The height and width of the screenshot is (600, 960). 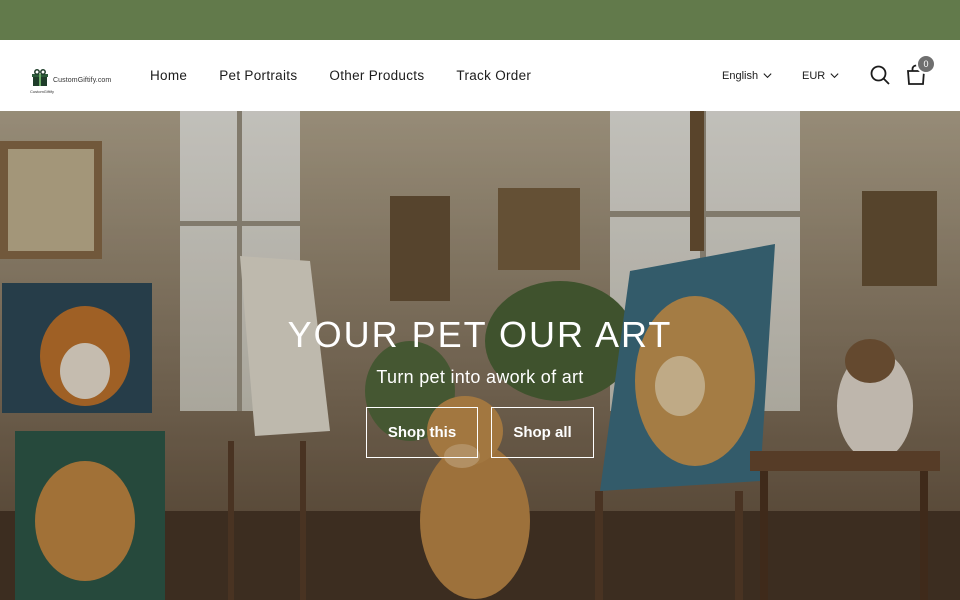 I want to click on nav-home: Home, so click(x=168, y=75).